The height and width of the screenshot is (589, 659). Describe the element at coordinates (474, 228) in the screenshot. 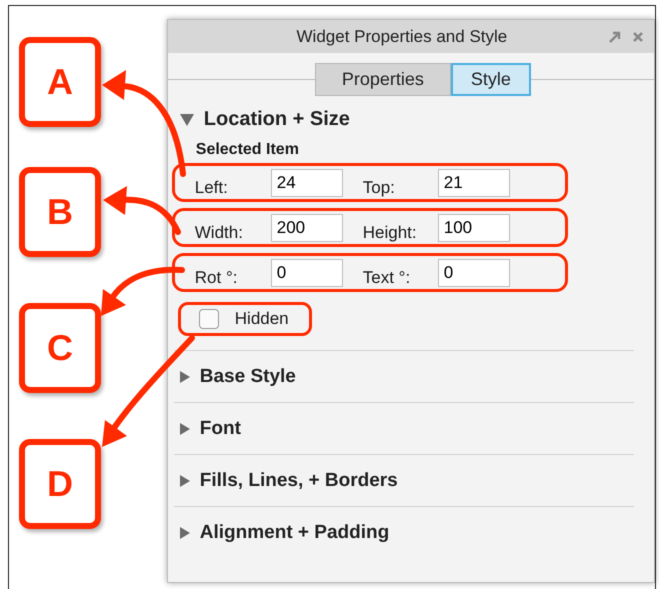

I see `input-field: 100` at that location.